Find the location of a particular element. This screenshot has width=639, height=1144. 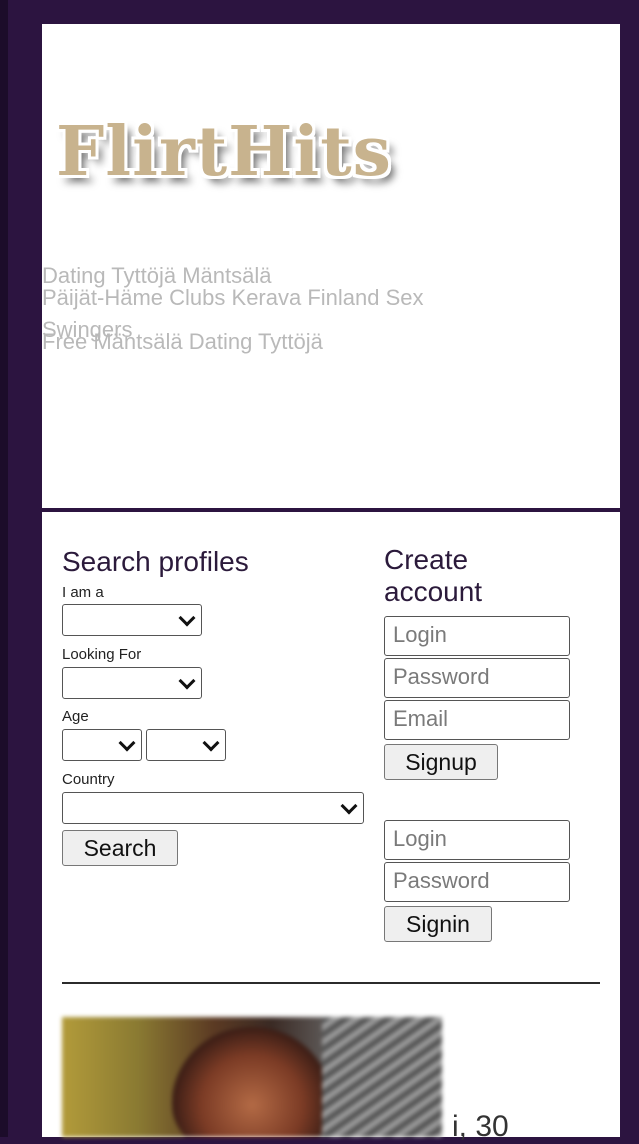

profile-photo is located at coordinates (252, 1077).